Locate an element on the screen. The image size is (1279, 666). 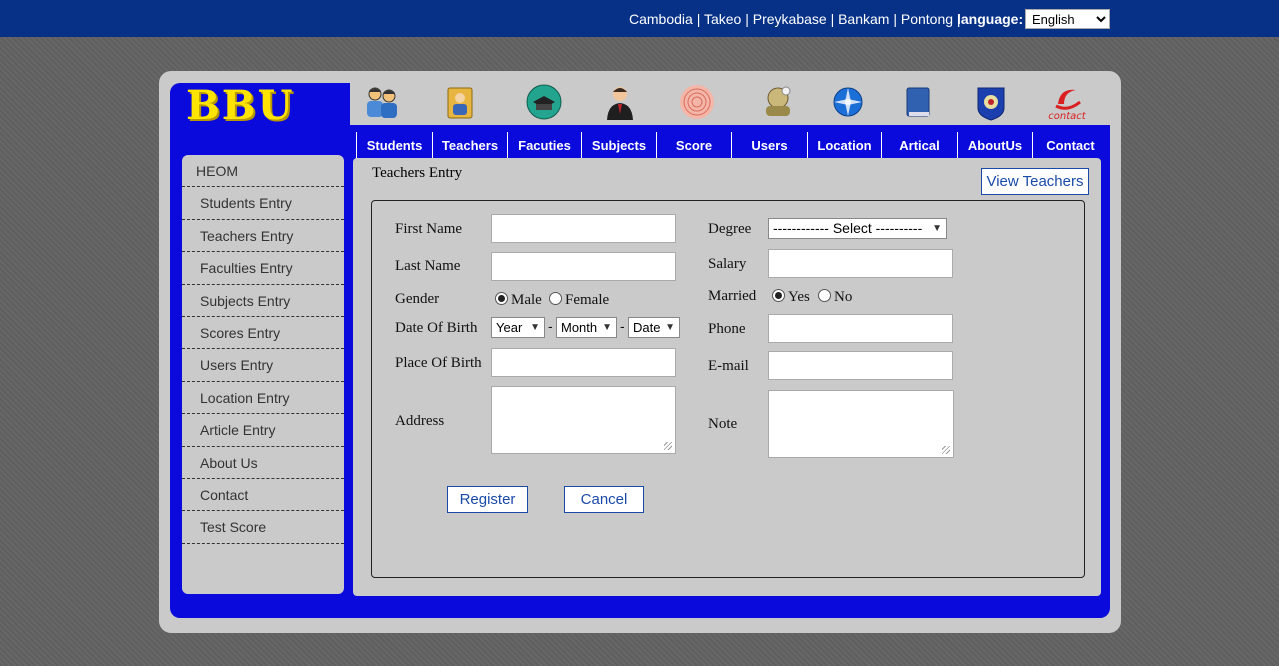
address-textarea is located at coordinates (583, 420).